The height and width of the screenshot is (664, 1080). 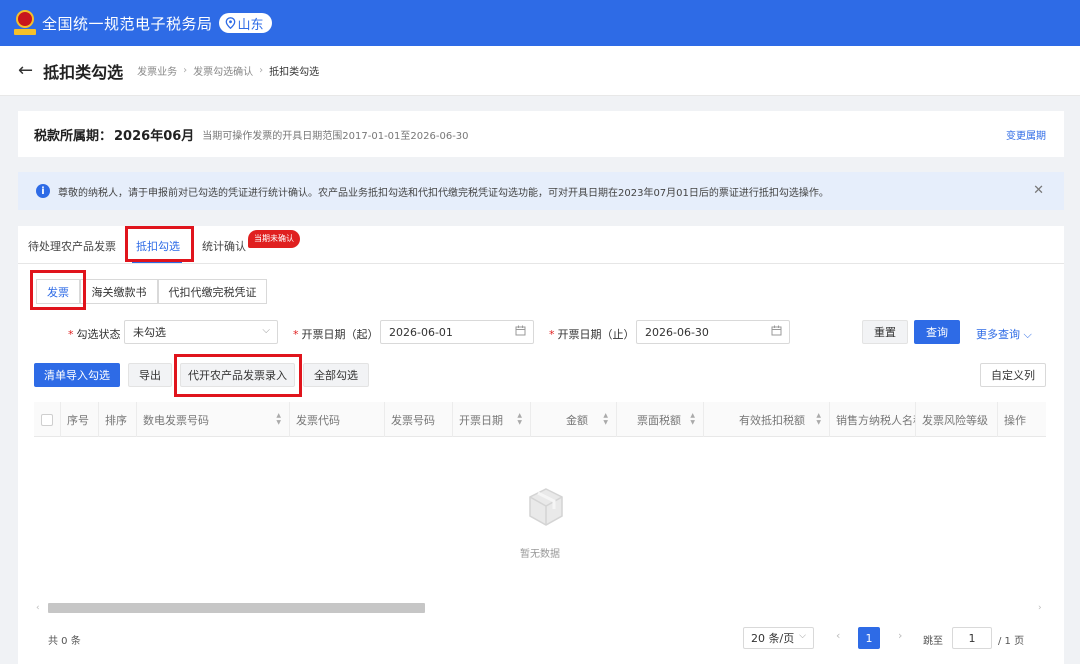 What do you see at coordinates (933, 641) in the screenshot?
I see `jump-label: 跳至` at bounding box center [933, 641].